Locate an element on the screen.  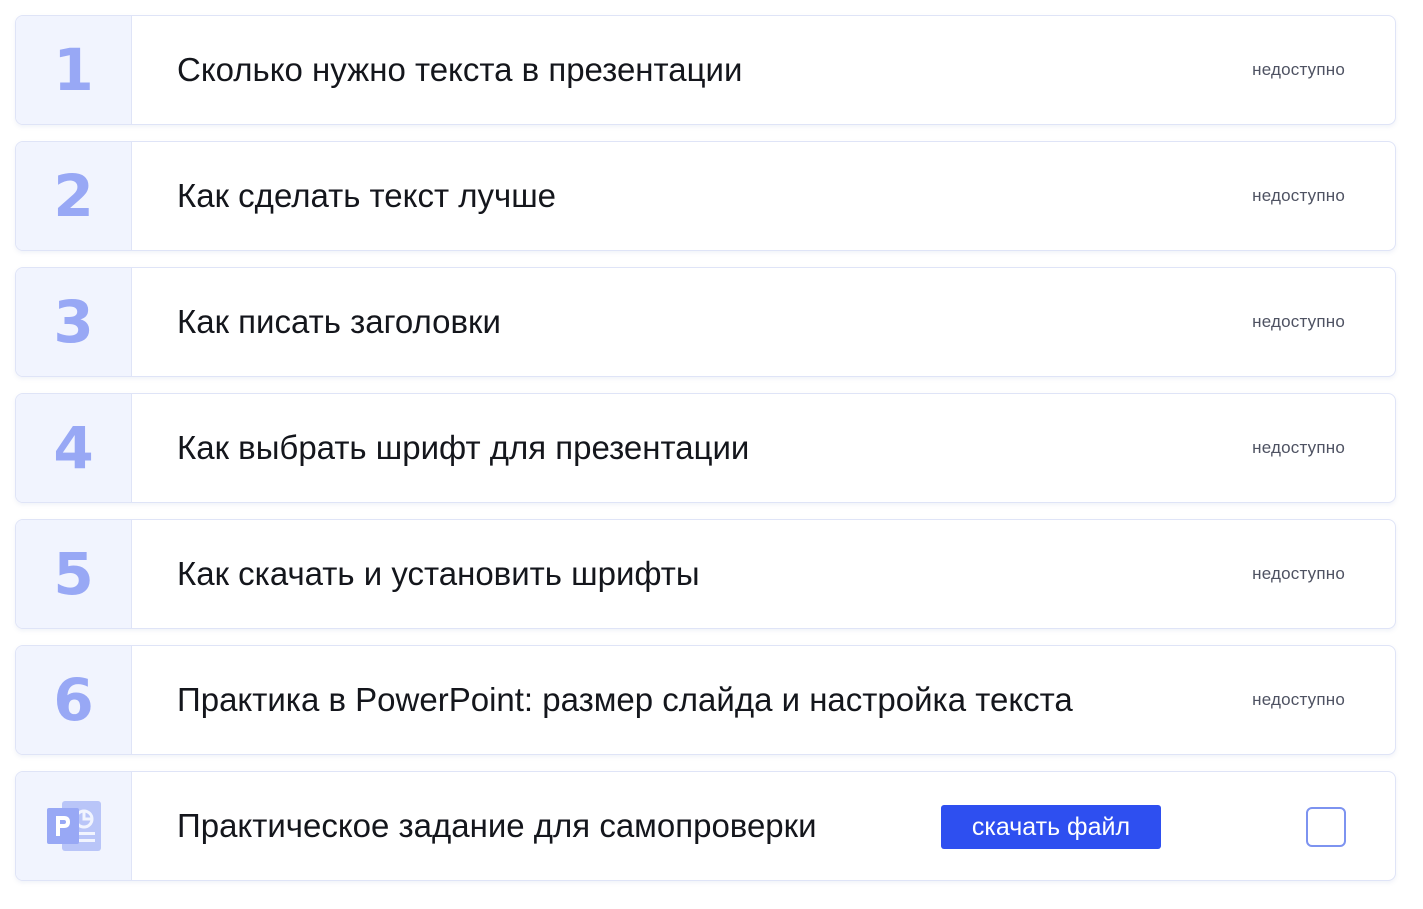
task-icon-cell is located at coordinates (74, 826).